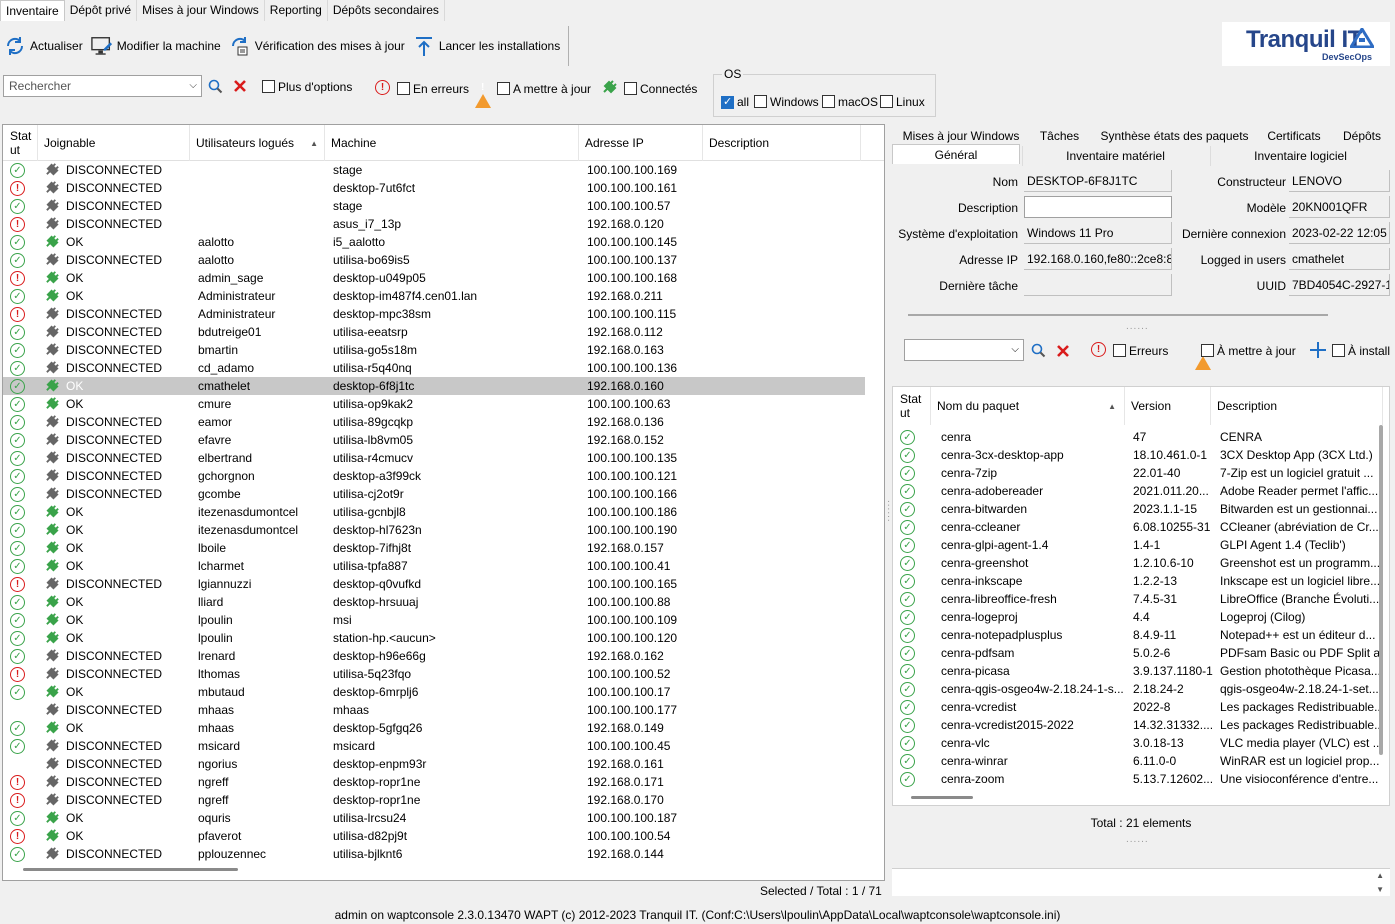 Image resolution: width=1395 pixels, height=924 pixels. Describe the element at coordinates (434, 206) in the screenshot. I see `table-row: ✓ DISCONNECTED stage 100.100.100.57` at that location.